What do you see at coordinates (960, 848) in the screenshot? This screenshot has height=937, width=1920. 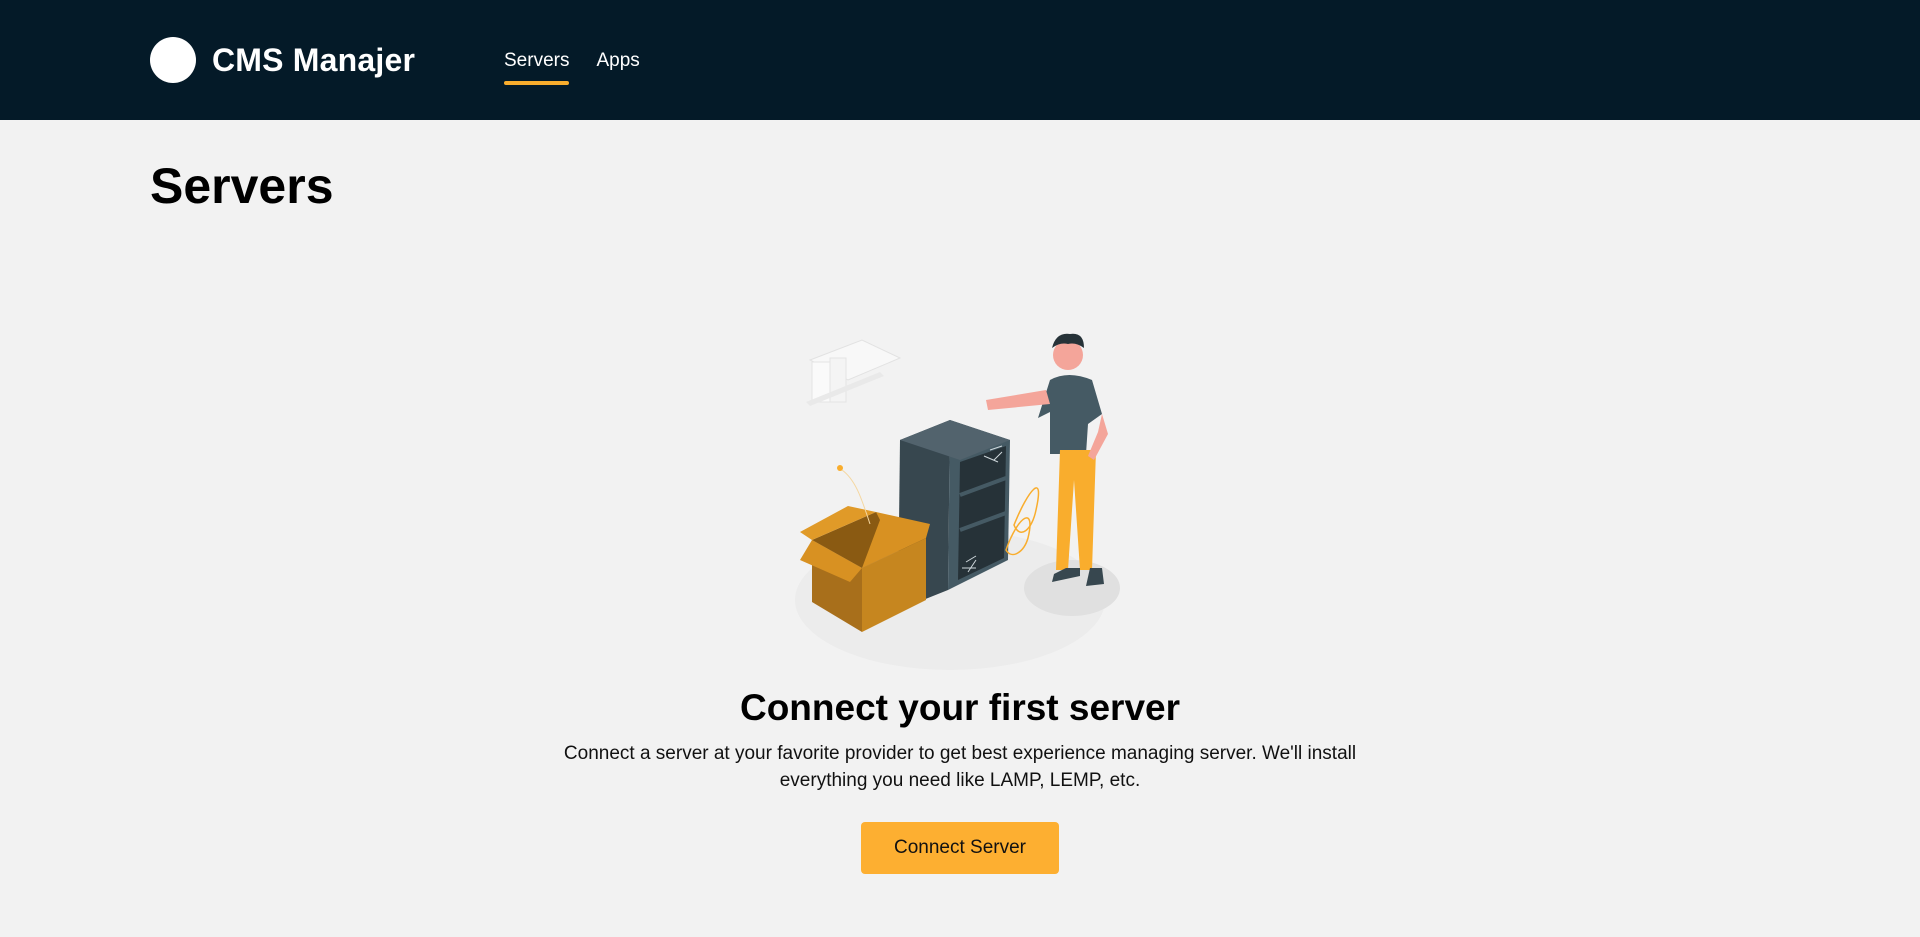 I see `connect-server-button: Connect Server` at bounding box center [960, 848].